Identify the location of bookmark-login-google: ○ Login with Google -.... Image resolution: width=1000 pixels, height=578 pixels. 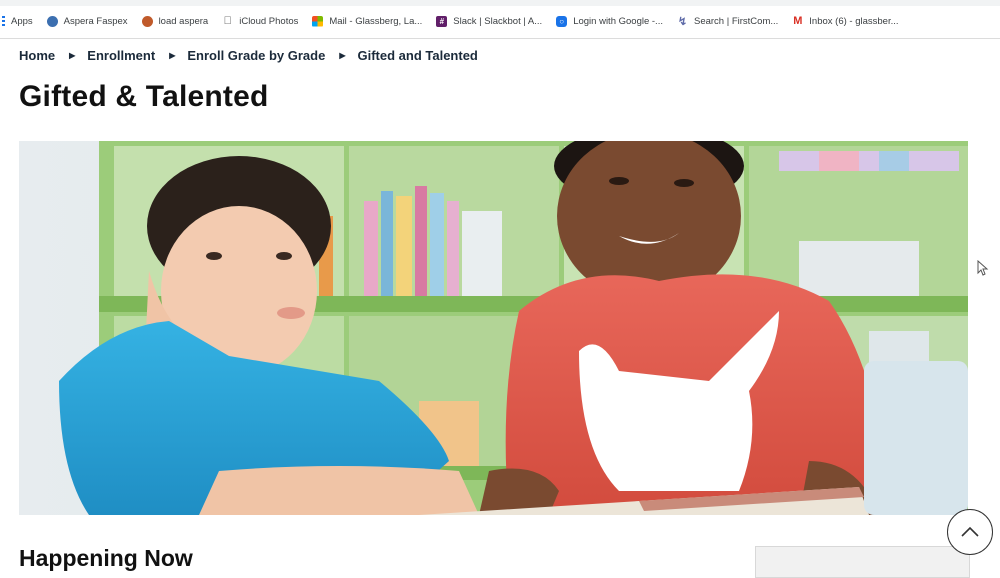
(609, 21).